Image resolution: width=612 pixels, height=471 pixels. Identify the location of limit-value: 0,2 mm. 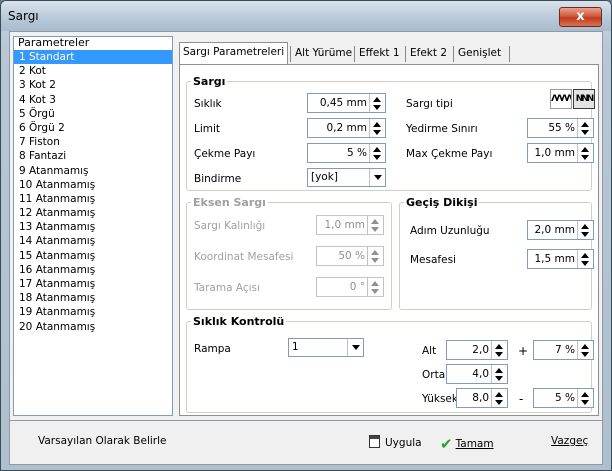
(347, 128).